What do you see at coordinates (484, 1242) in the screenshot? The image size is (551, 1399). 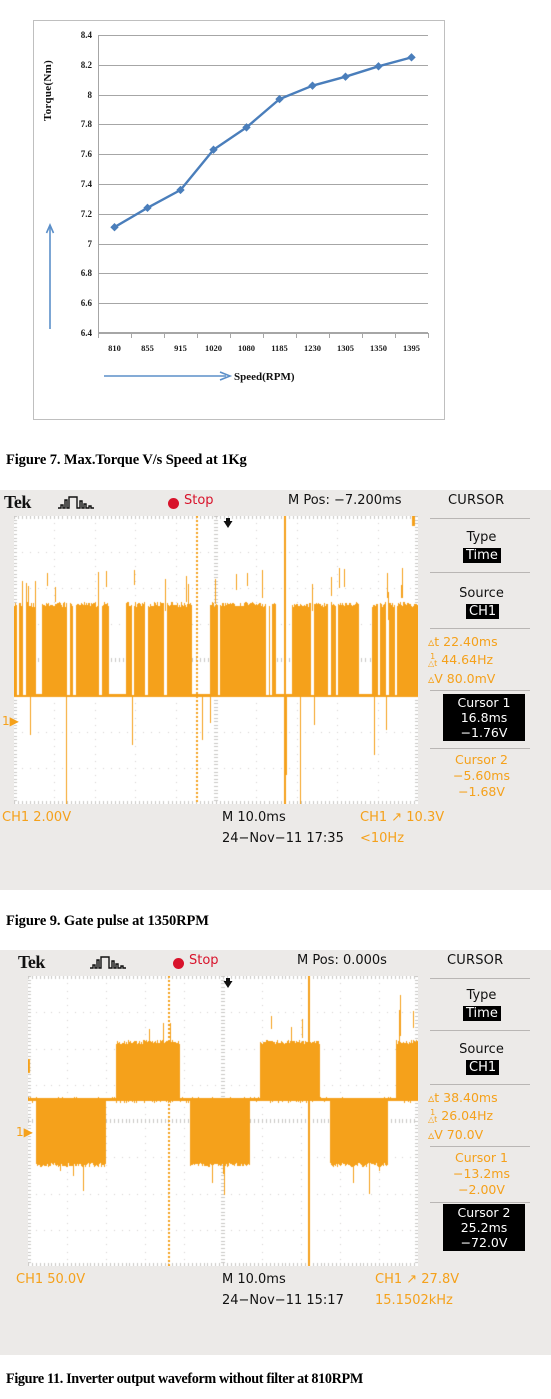 I see `cursor2-voltage: −72.0V` at bounding box center [484, 1242].